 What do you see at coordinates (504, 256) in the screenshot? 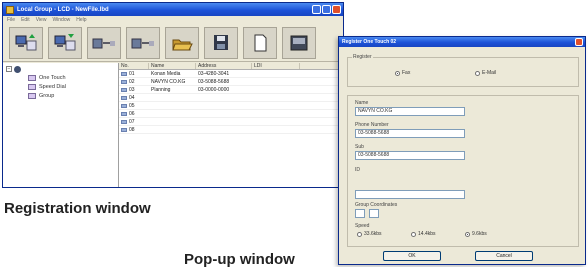
I see `cancel-button: Cancel` at bounding box center [504, 256].